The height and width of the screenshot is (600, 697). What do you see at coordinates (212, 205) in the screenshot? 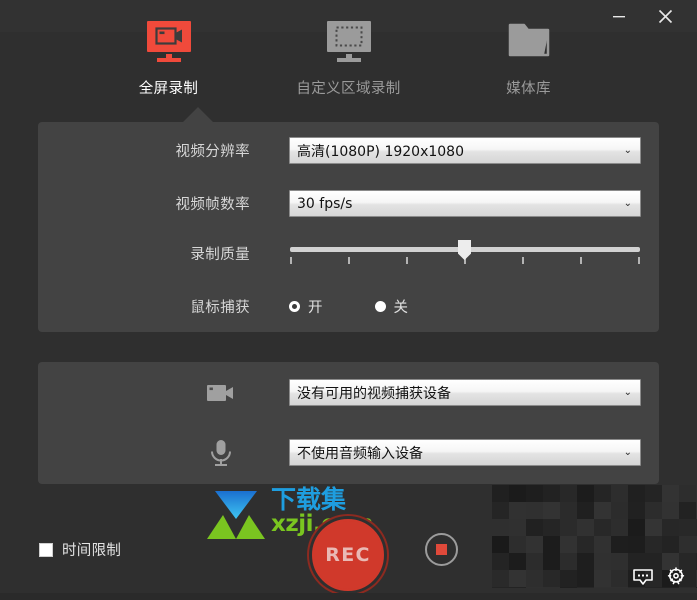
I see `framerate-label: 视频帧数率` at bounding box center [212, 205].